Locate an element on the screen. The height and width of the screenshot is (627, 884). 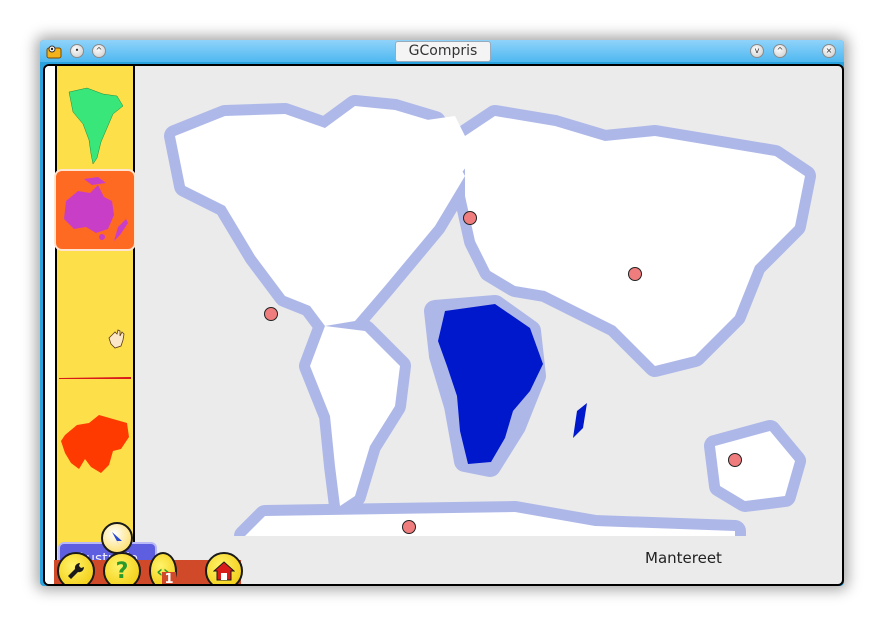
south-america-shape is located at coordinates (96, 126).